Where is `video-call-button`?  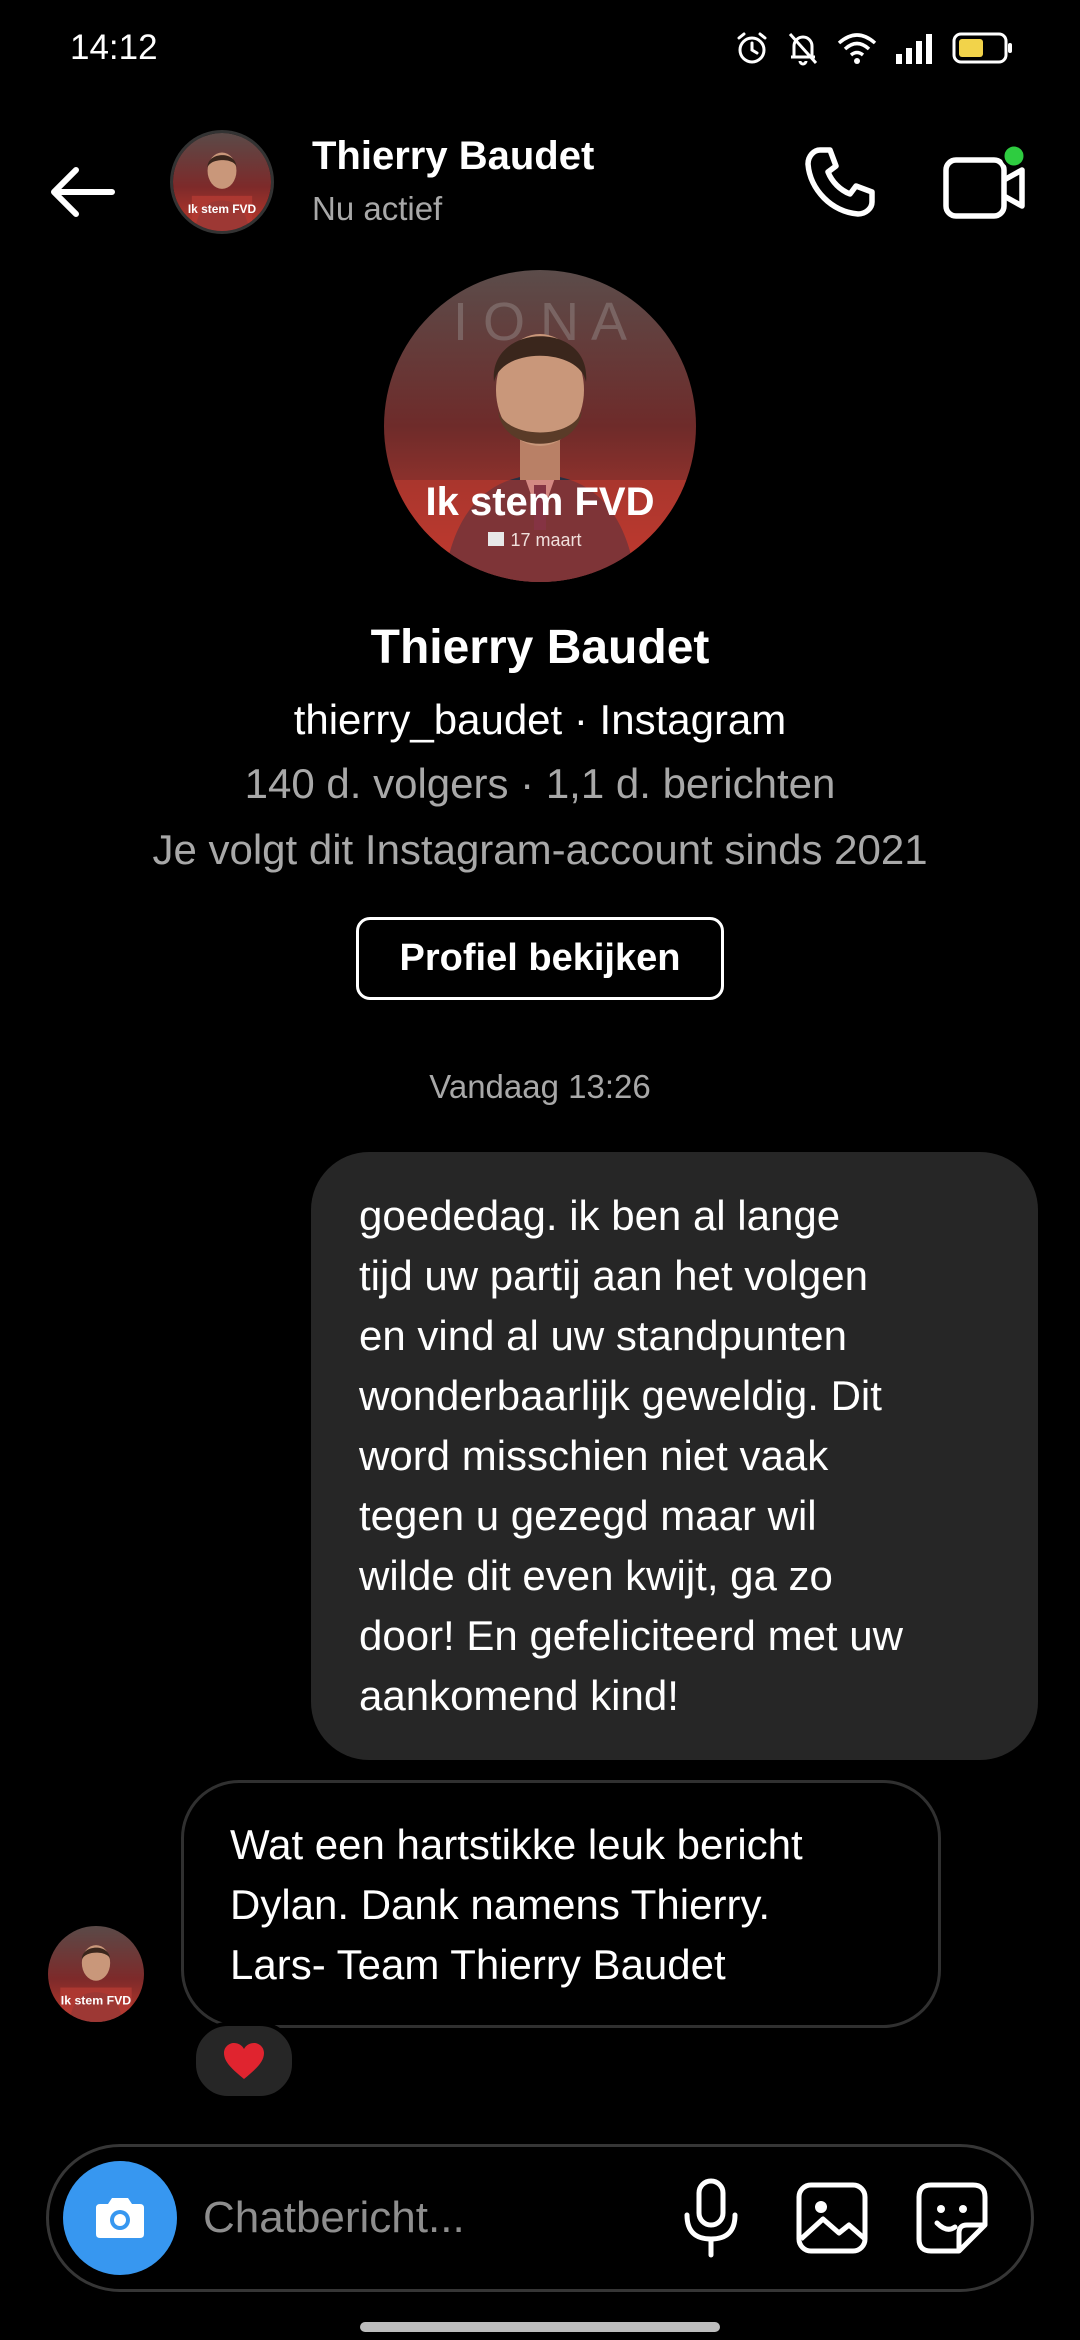 video-call-button is located at coordinates (985, 184).